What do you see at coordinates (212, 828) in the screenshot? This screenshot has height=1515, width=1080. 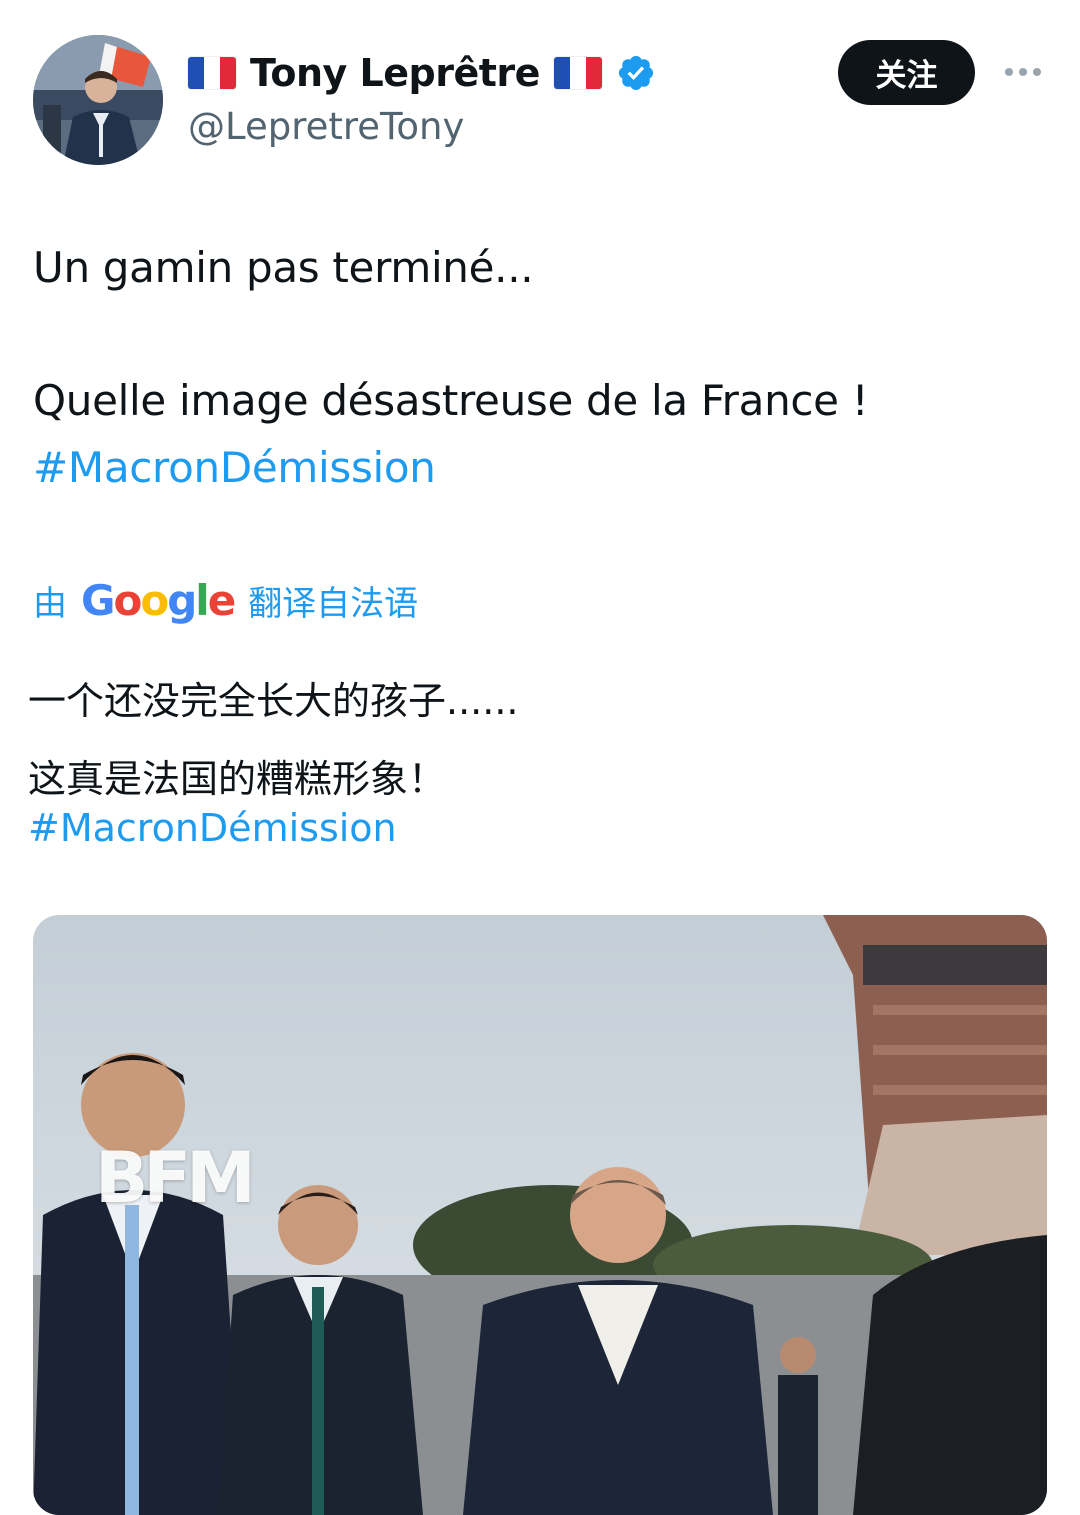 I see `translated-hashtag-link: #MacronDémission` at bounding box center [212, 828].